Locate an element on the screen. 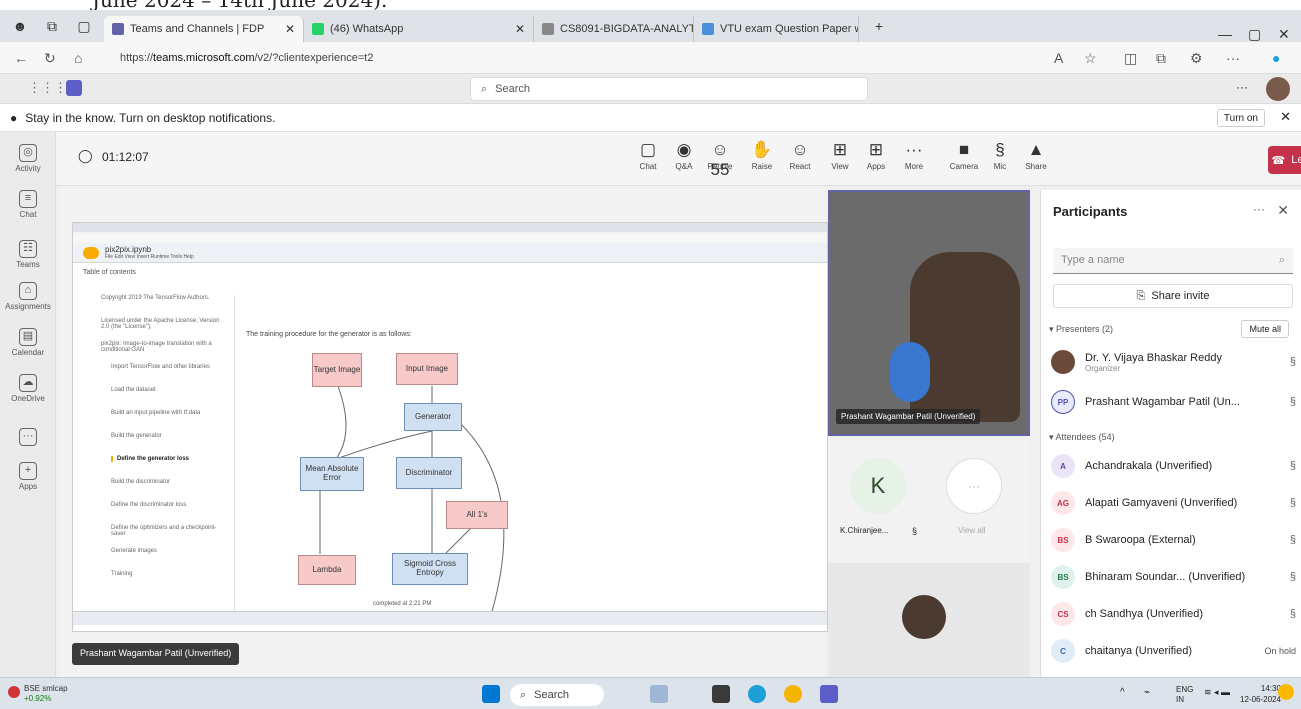  file-explorer-icon is located at coordinates (721, 694).